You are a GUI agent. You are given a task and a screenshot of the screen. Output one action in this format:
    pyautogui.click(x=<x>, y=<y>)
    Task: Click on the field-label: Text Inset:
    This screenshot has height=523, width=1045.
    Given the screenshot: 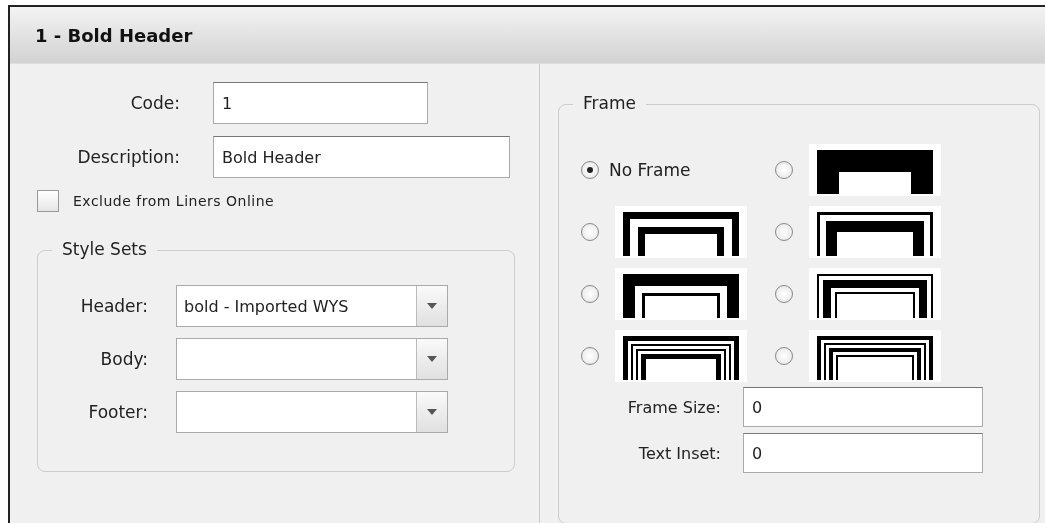 What is the action you would take?
    pyautogui.click(x=679, y=453)
    